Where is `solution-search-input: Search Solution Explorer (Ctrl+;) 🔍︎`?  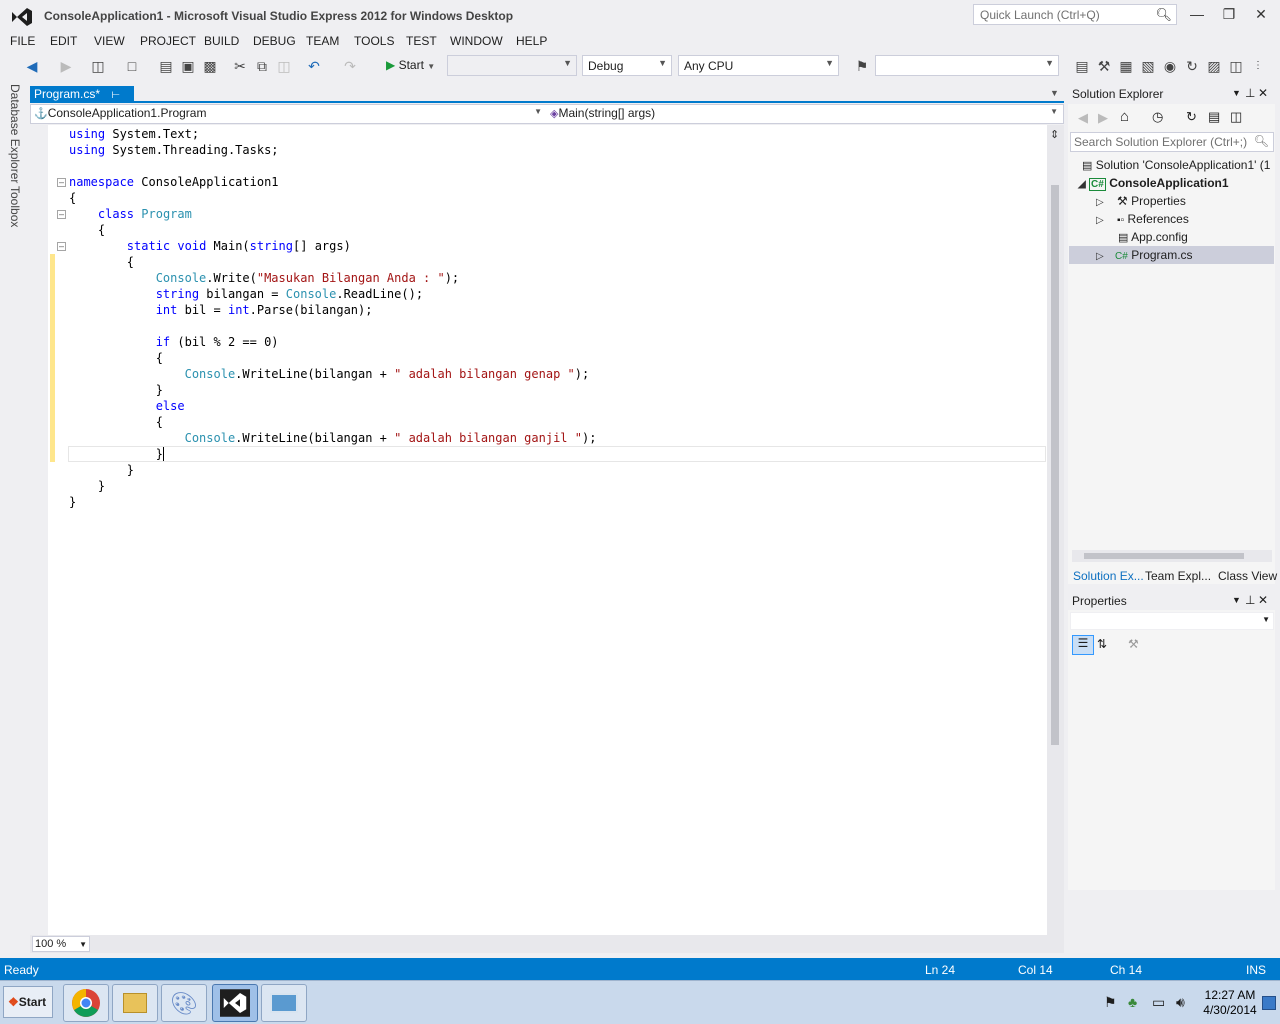 solution-search-input: Search Solution Explorer (Ctrl+;) 🔍︎ is located at coordinates (1172, 142).